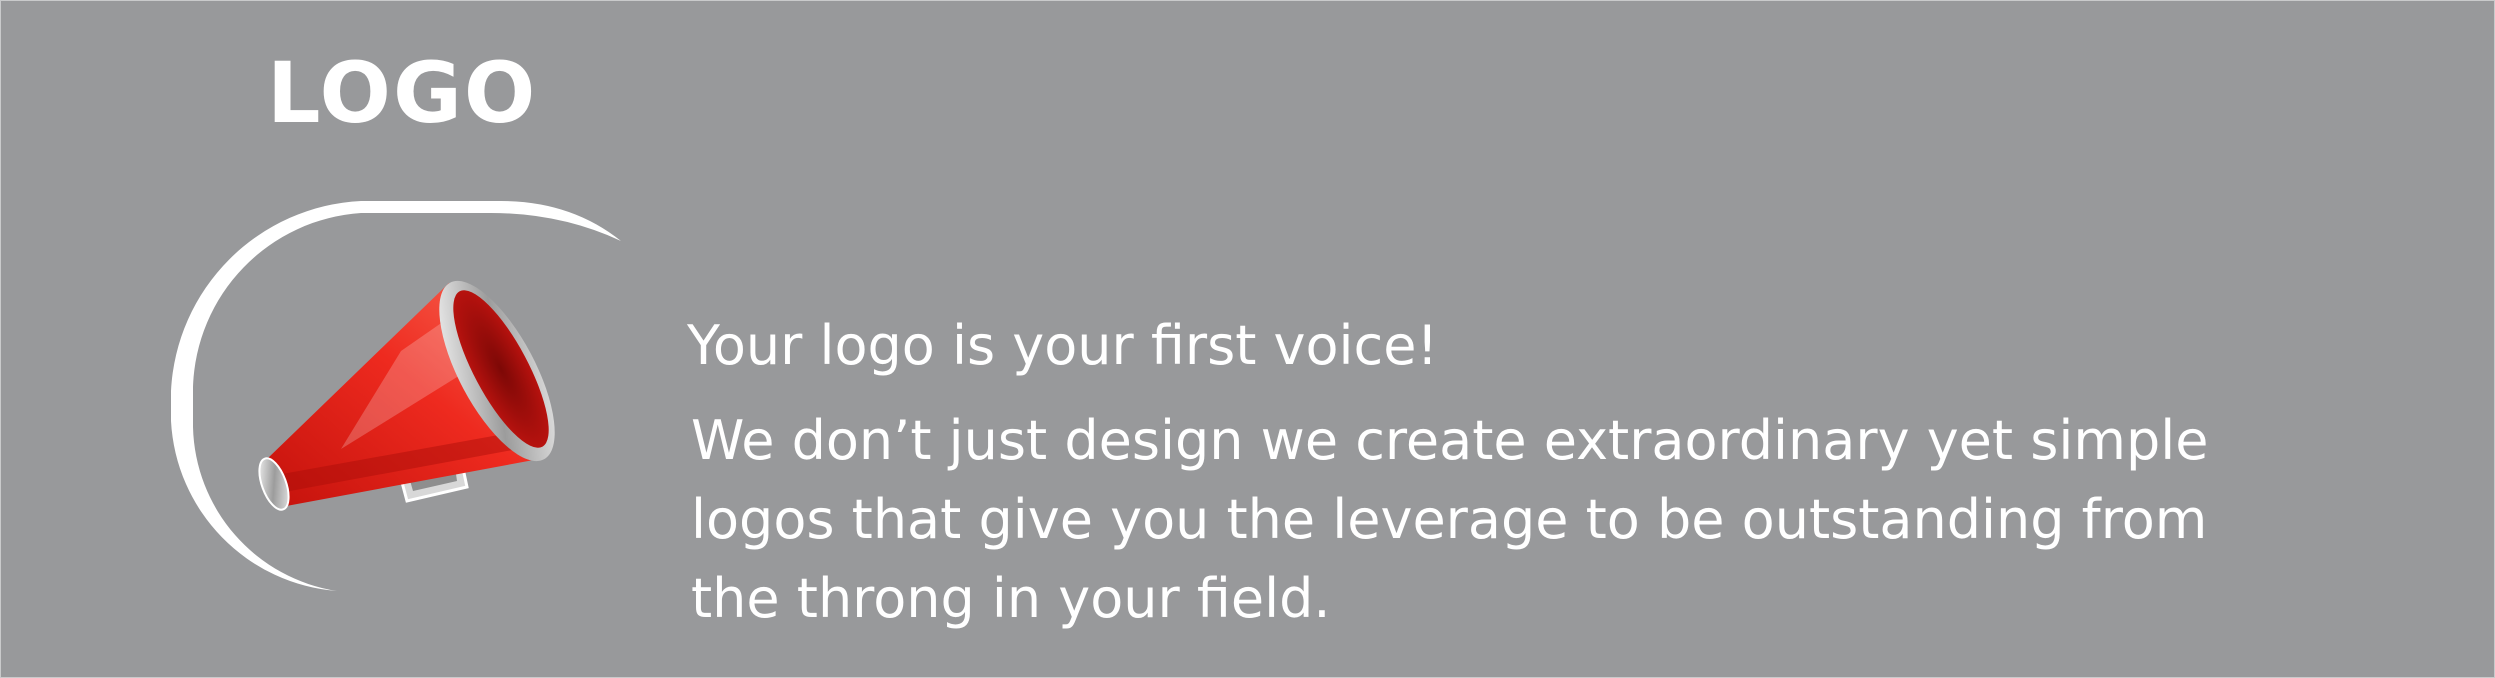  What do you see at coordinates (1063, 345) in the screenshot?
I see `headline: Your logo is your first voice!` at bounding box center [1063, 345].